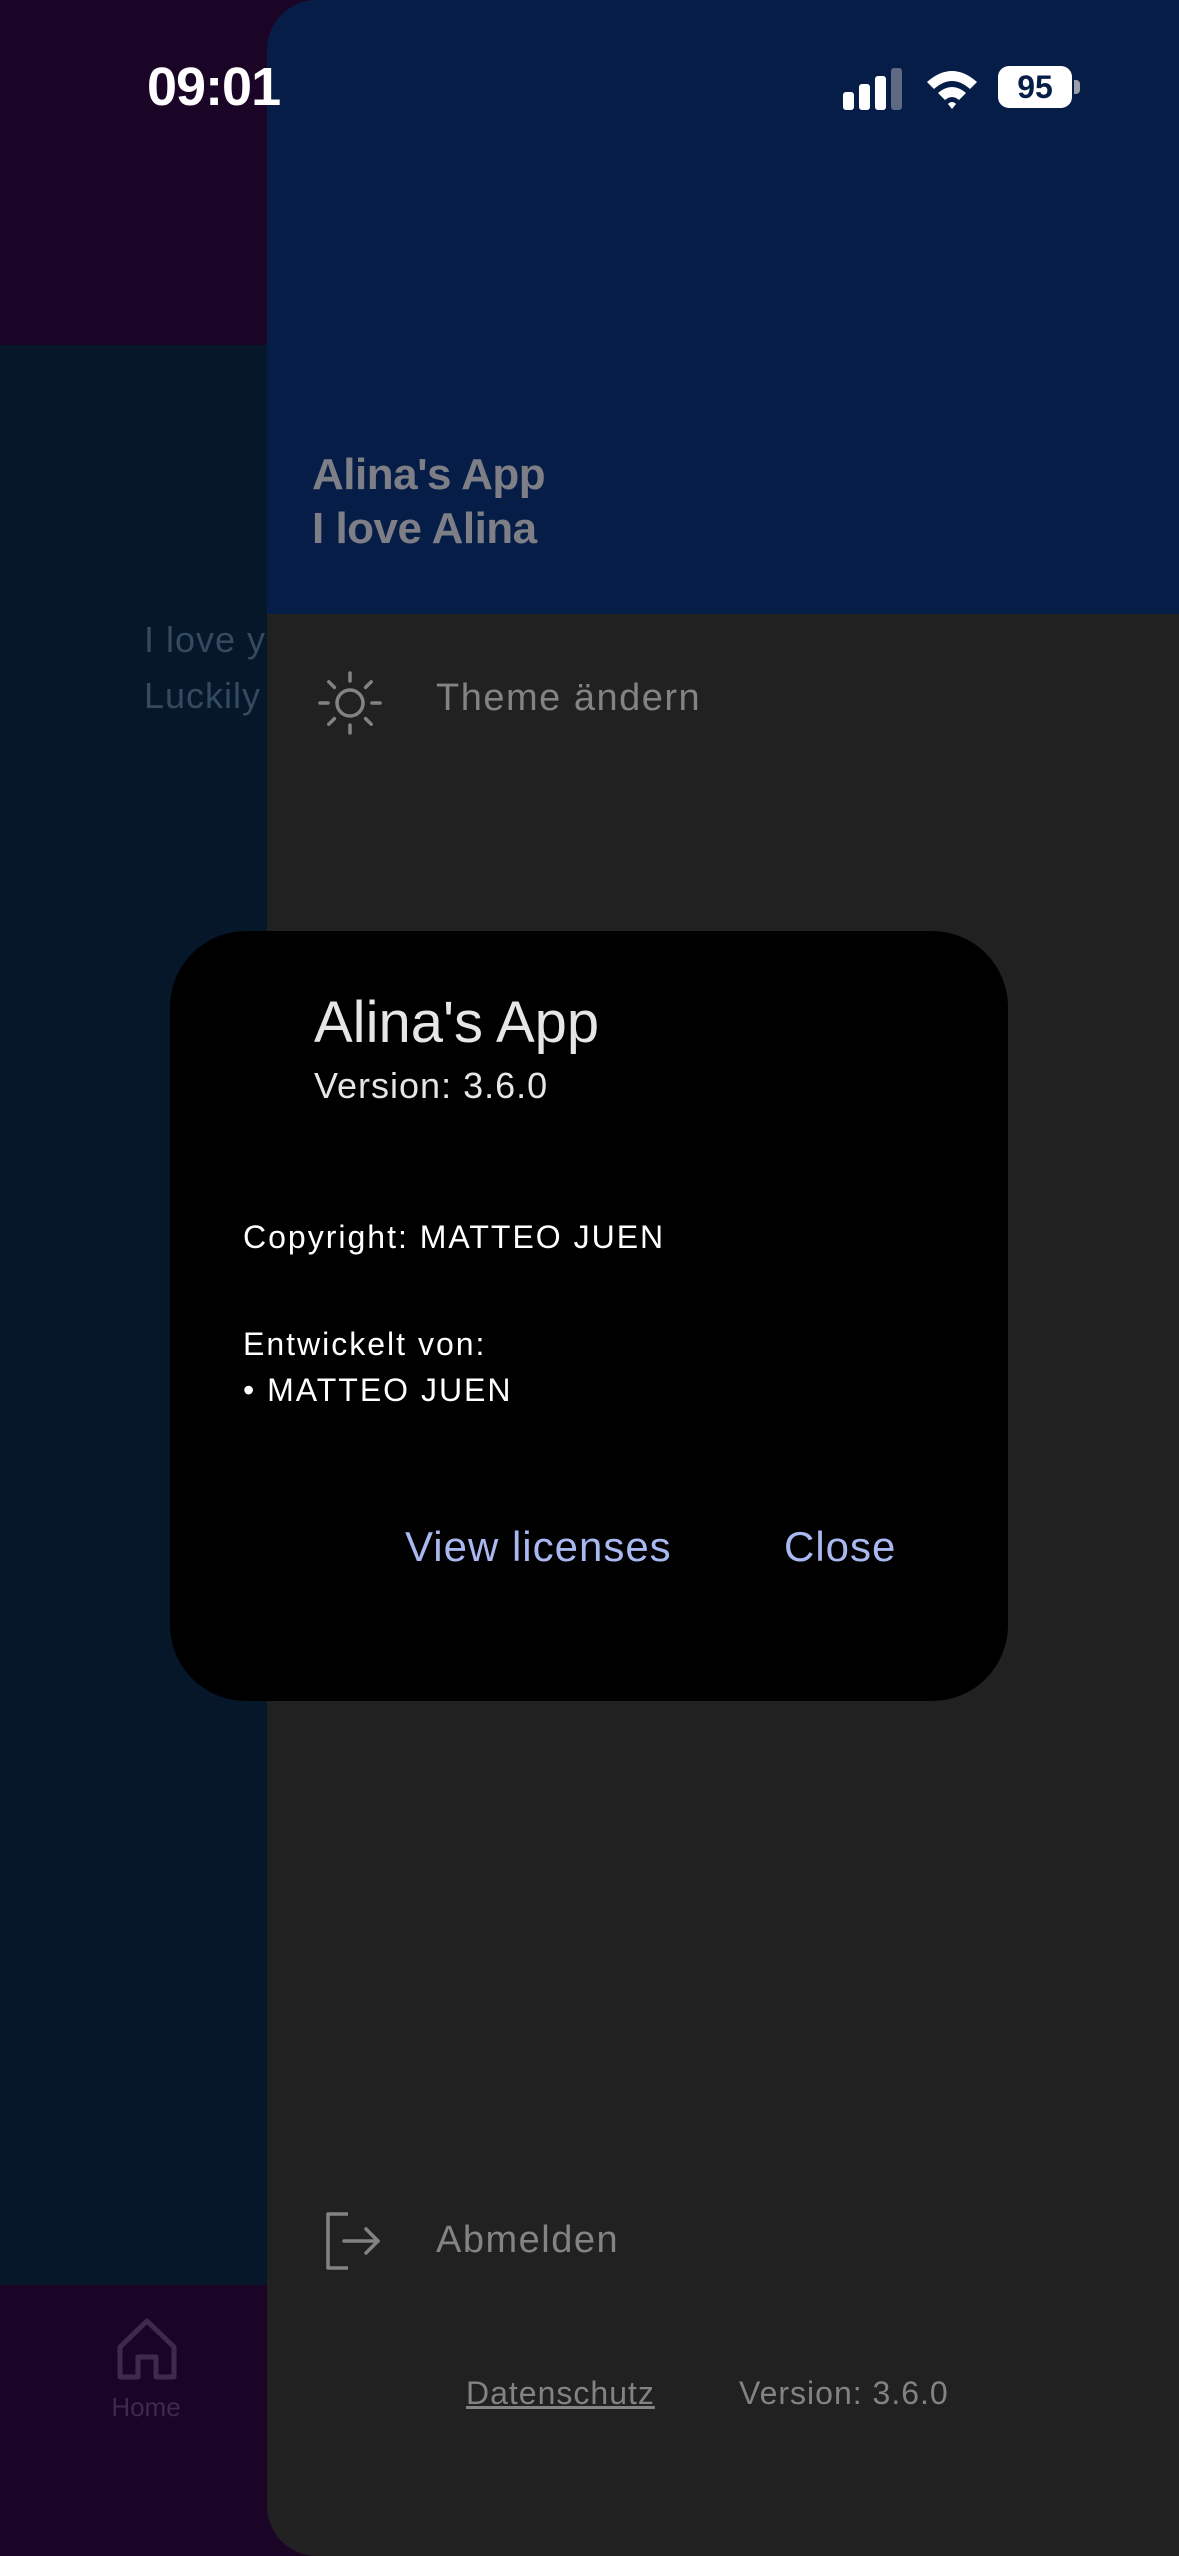  What do you see at coordinates (952, 90) in the screenshot?
I see `wifi-icon` at bounding box center [952, 90].